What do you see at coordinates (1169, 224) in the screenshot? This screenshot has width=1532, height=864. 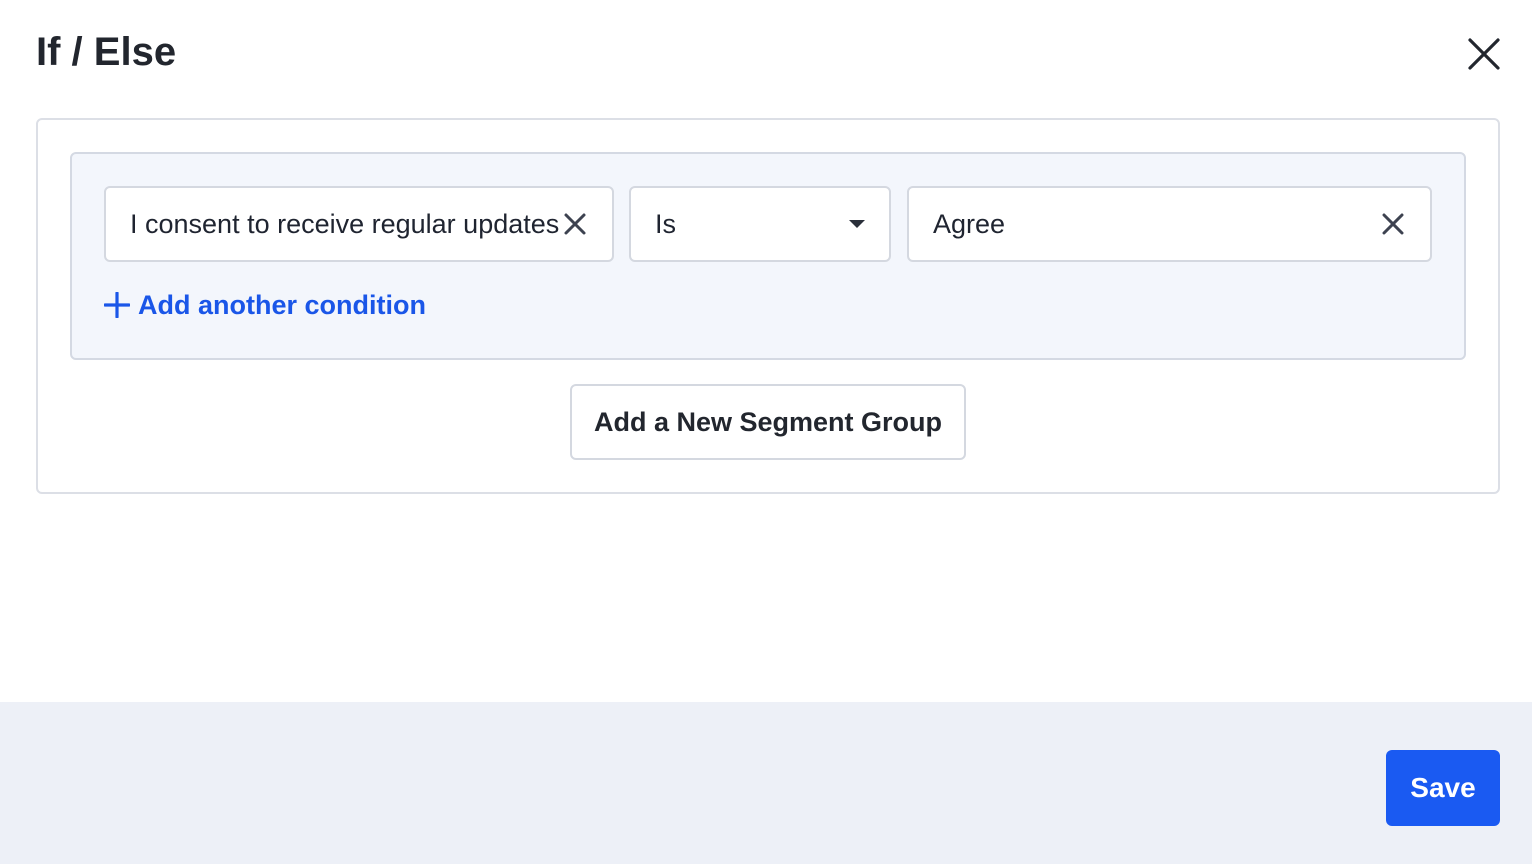 I see `value-field-select: Agree` at bounding box center [1169, 224].